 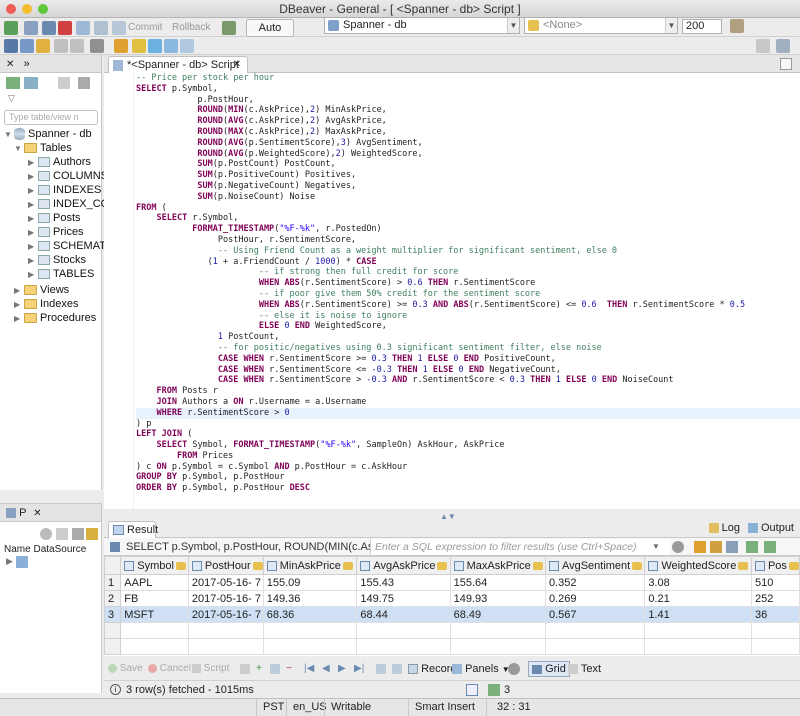 I want to click on code-line: SUM(p.PositiveCount) Positives,, so click(x=468, y=175).